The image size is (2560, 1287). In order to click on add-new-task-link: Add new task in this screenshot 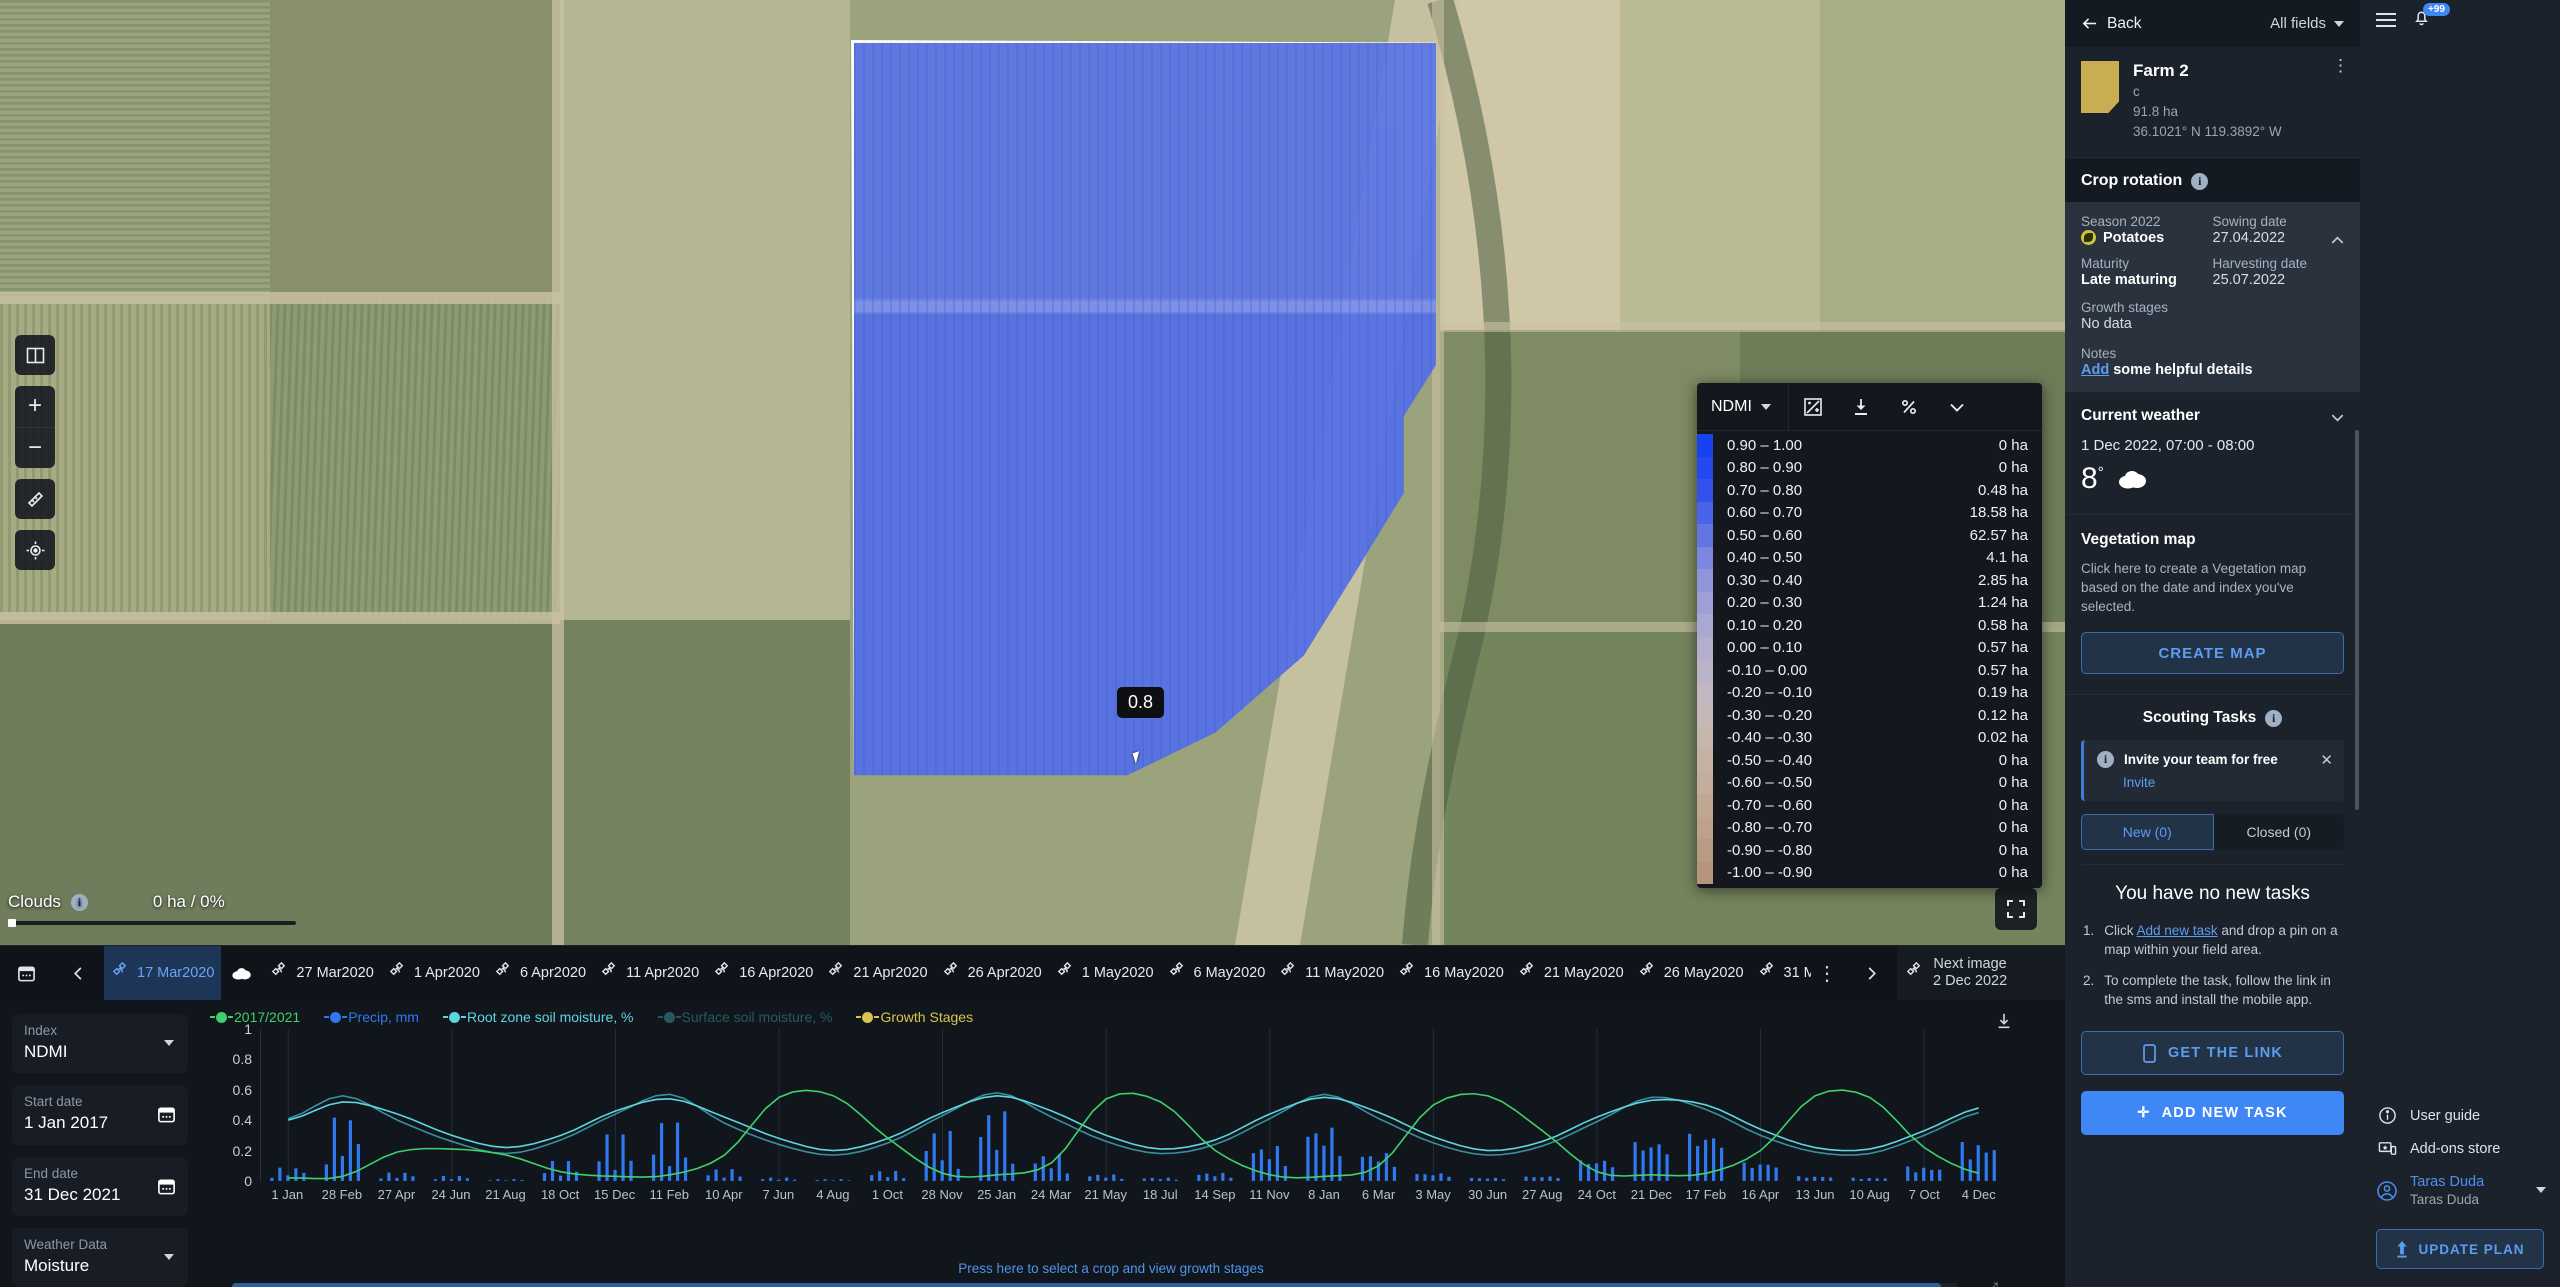, I will do `click(2177, 930)`.